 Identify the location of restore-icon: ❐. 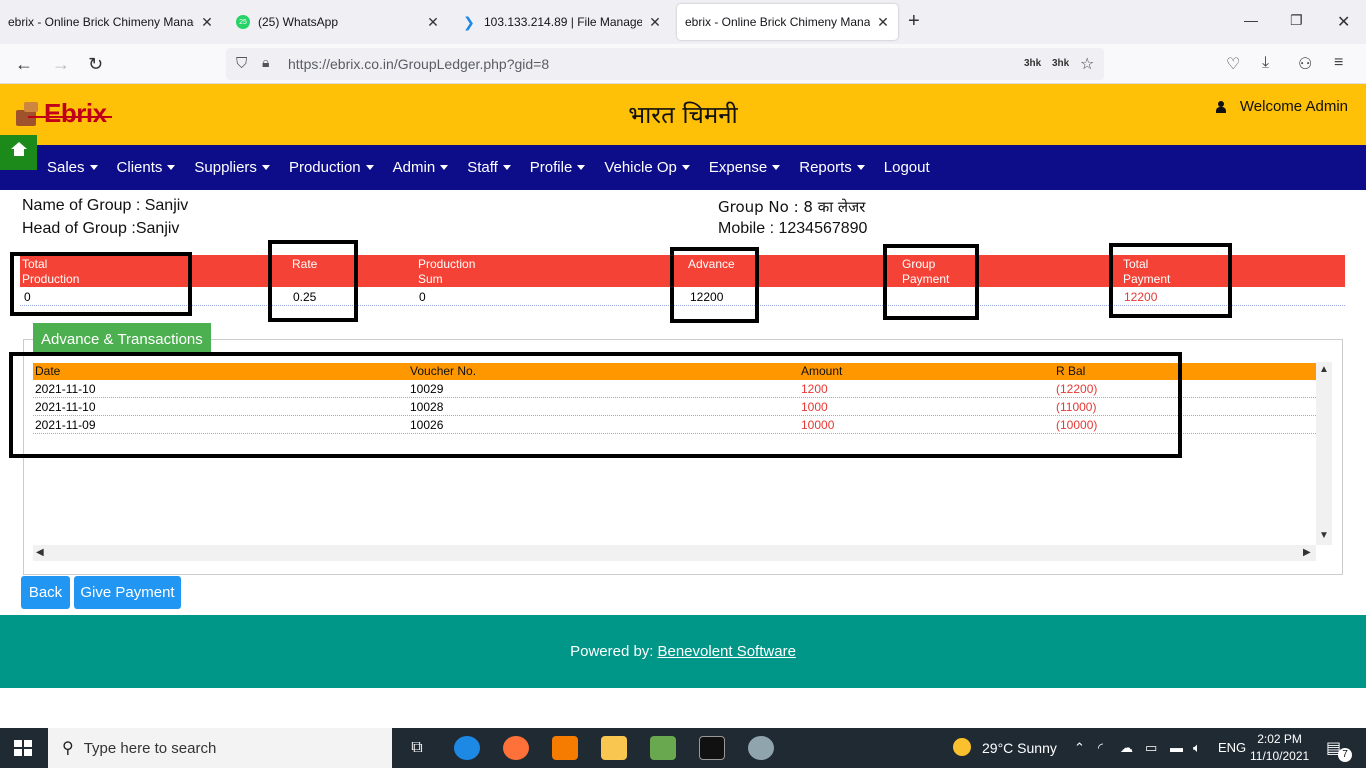
(1296, 20).